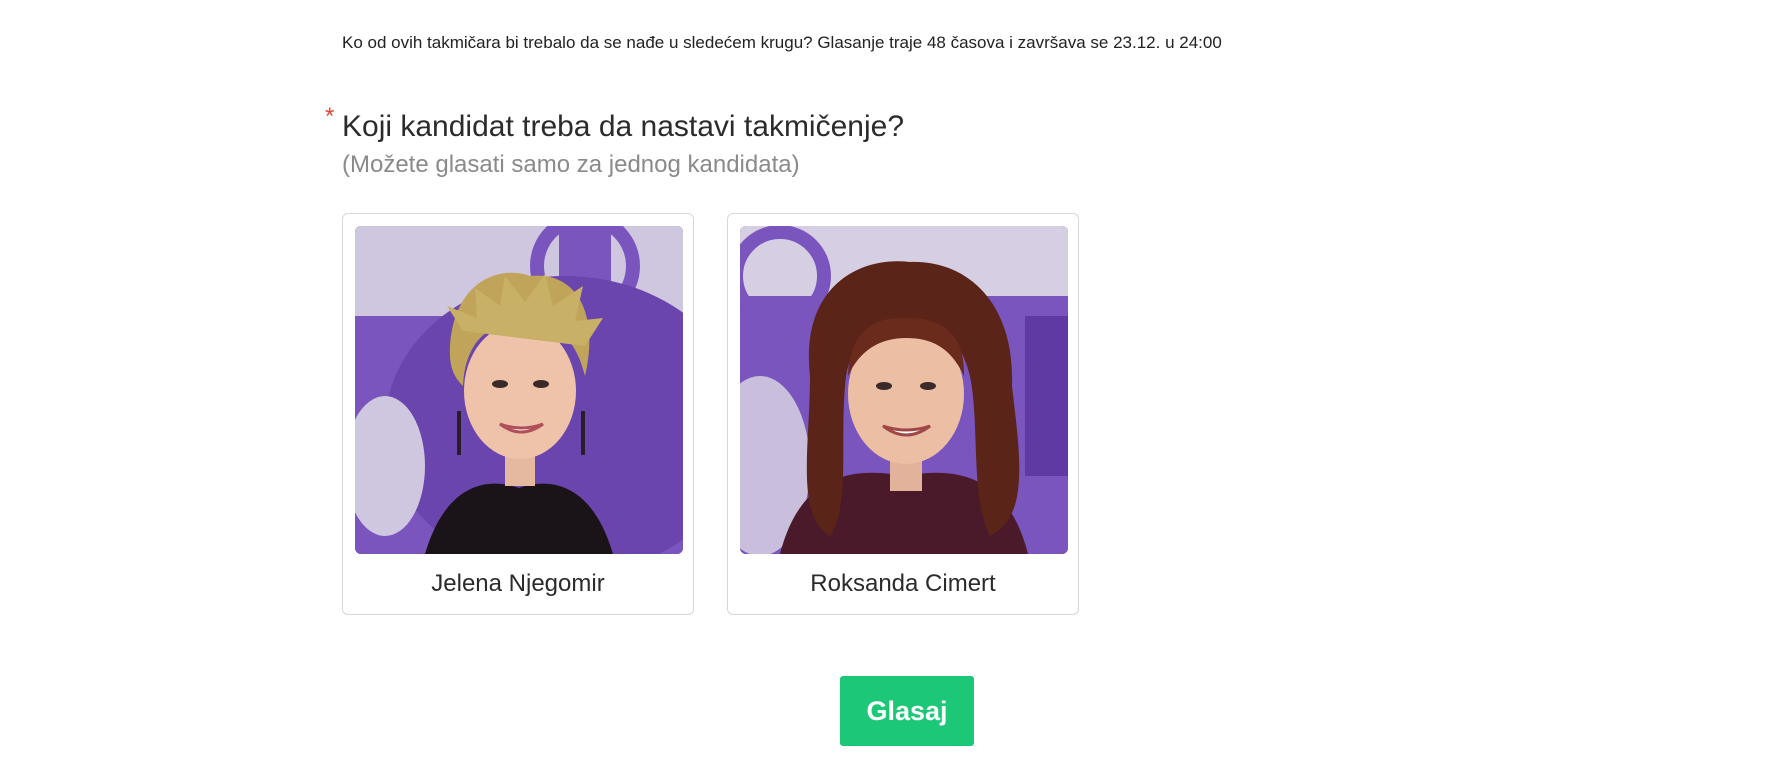 The width and height of the screenshot is (1781, 772). What do you see at coordinates (330, 116) in the screenshot?
I see `required-marker: *` at bounding box center [330, 116].